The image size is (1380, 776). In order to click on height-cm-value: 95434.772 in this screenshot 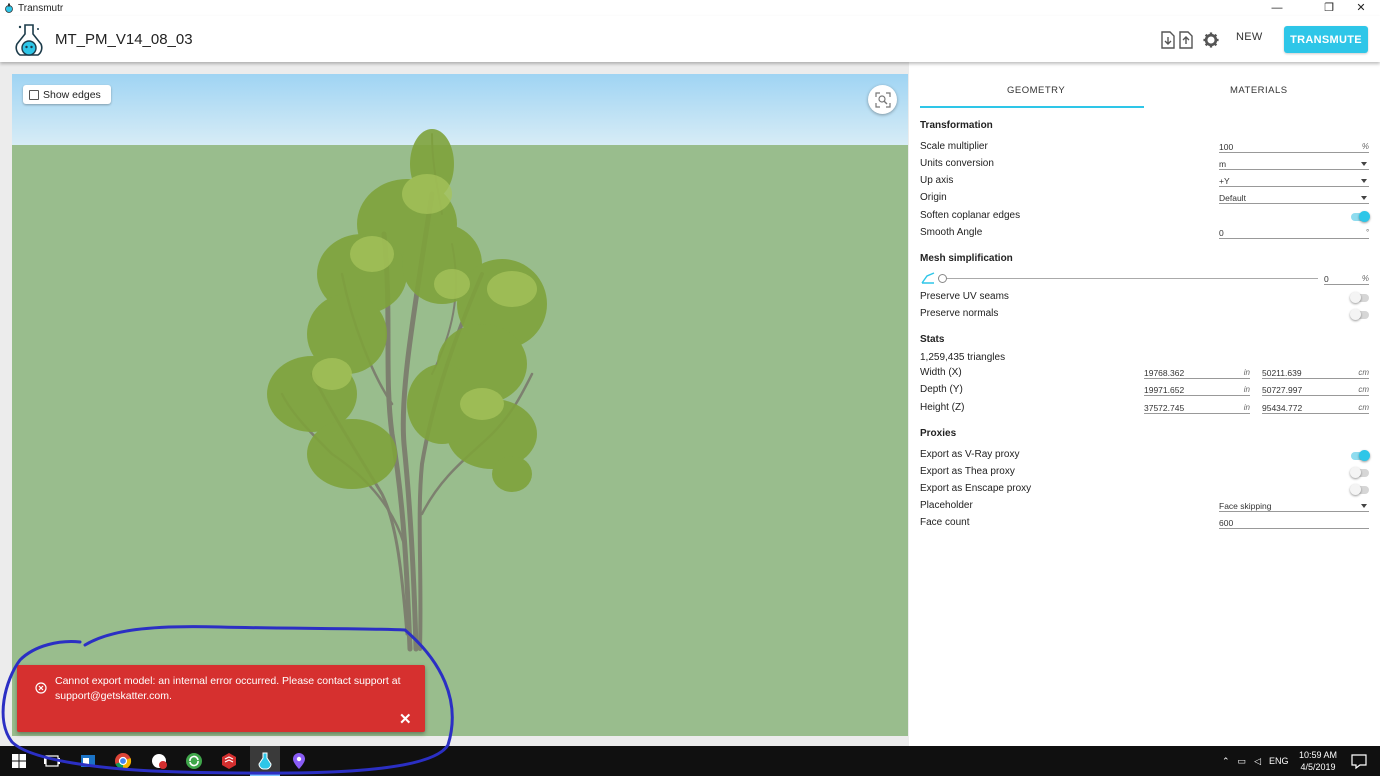, I will do `click(1282, 408)`.